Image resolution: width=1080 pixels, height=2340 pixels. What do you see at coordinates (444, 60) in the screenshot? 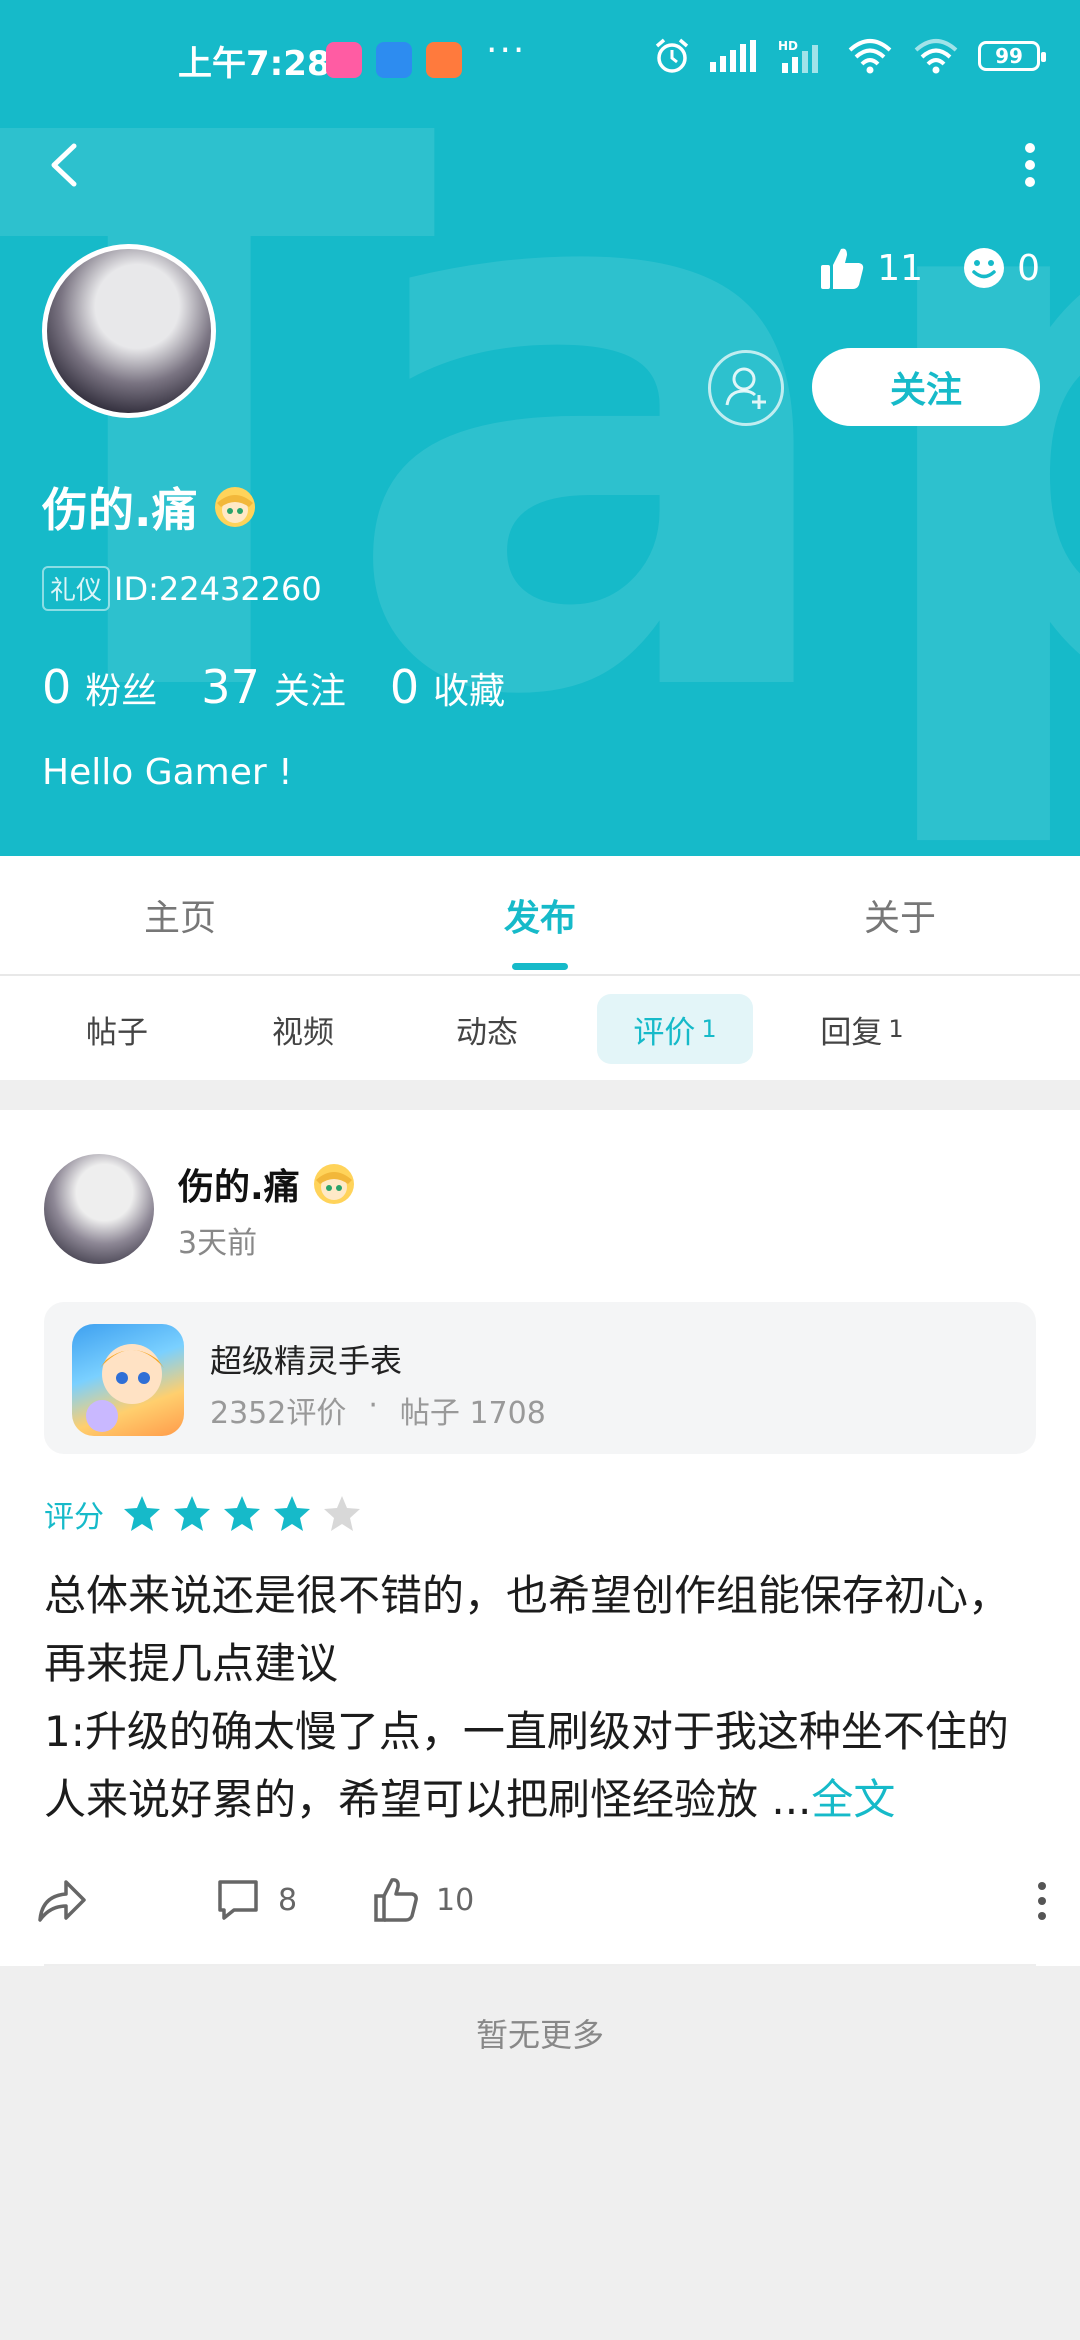
I see `store-notification-icon` at bounding box center [444, 60].